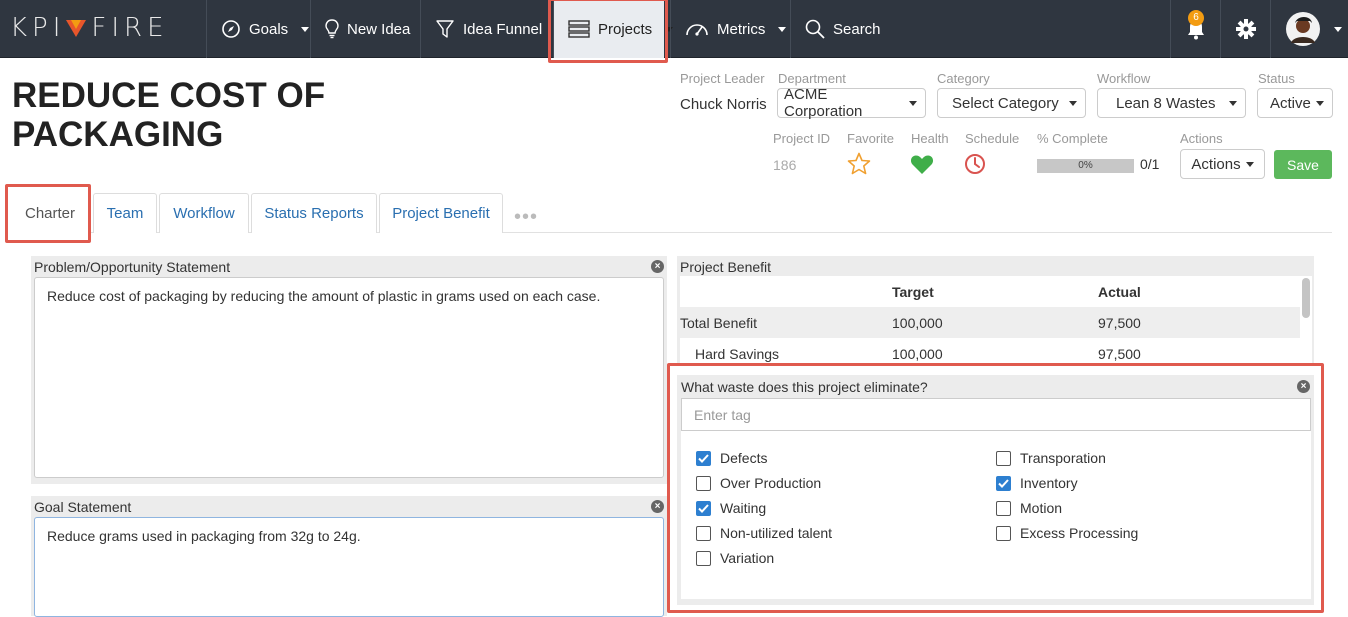  I want to click on col-label, so click(786, 291).